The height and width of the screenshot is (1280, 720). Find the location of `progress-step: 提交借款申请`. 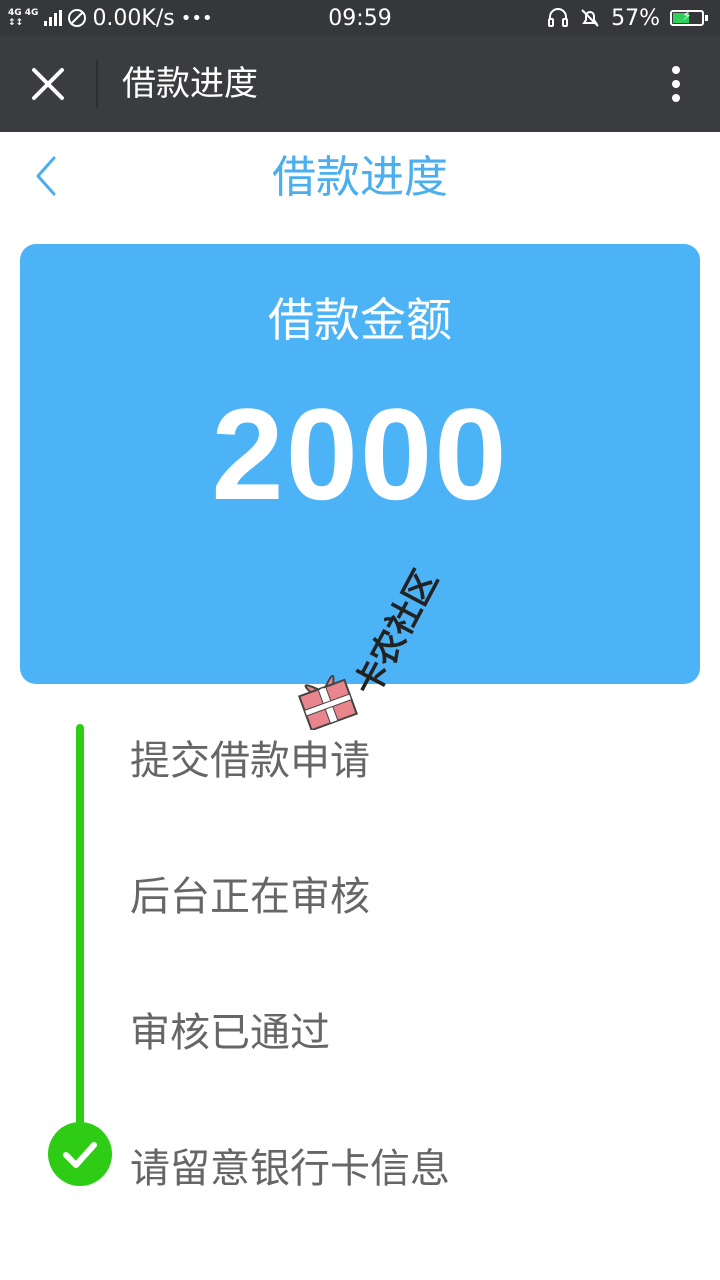

progress-step: 提交借款申请 is located at coordinates (250, 761).